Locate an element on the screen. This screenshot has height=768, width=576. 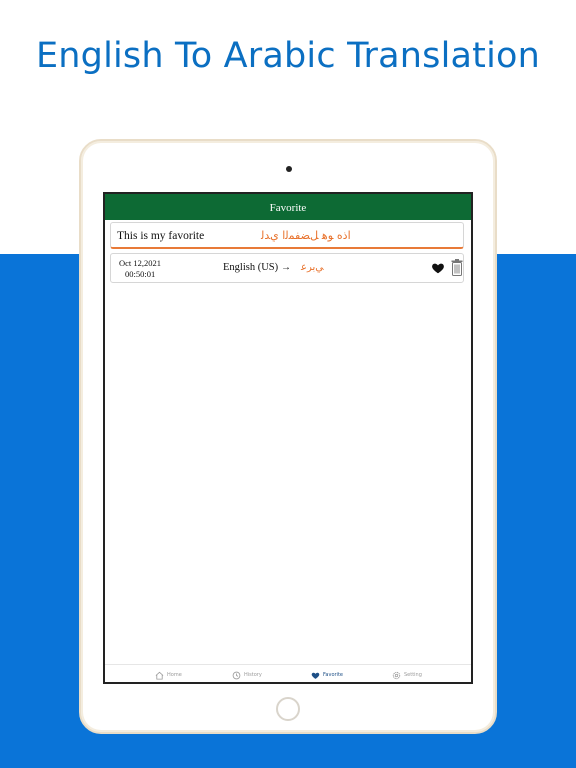
translated-text: ﺍﺫﻩ ﻮﻫ ﻞﻀﻔﻤﻟﺍ ﻱﺪﻟ is located at coordinates (306, 235).